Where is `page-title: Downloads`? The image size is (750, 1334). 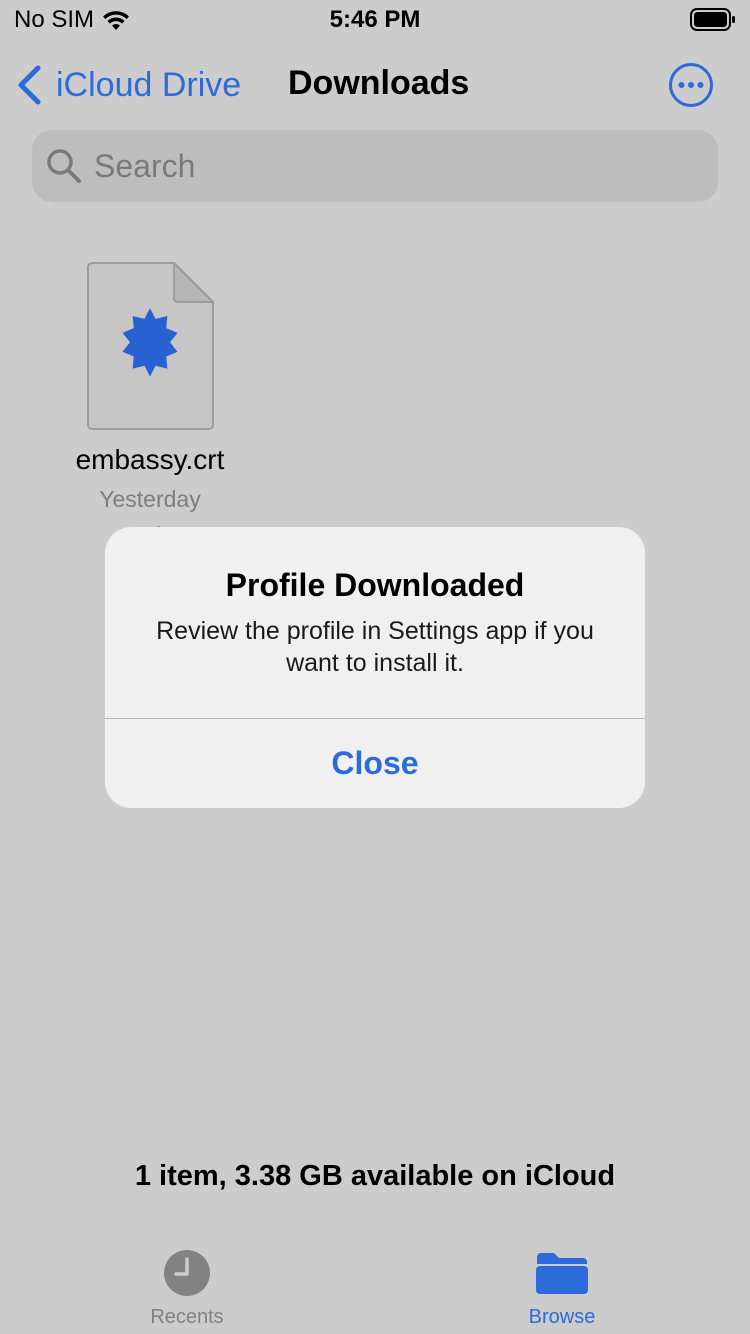 page-title: Downloads is located at coordinates (379, 83).